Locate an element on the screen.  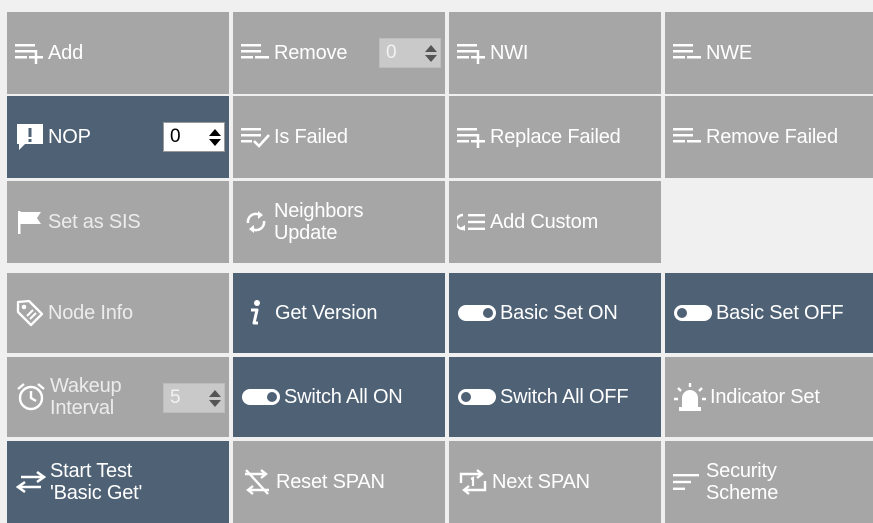
add-custom-button: Add Custom is located at coordinates (555, 222).